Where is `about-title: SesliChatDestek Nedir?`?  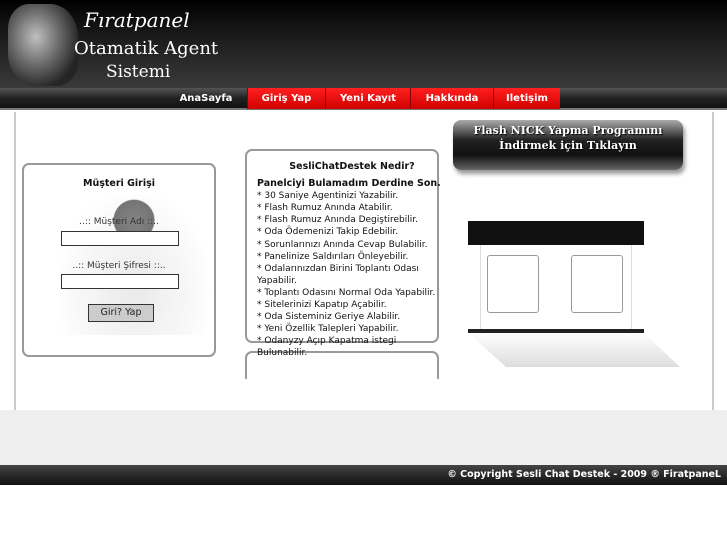
about-title: SesliChatDestek Nedir? is located at coordinates (352, 166).